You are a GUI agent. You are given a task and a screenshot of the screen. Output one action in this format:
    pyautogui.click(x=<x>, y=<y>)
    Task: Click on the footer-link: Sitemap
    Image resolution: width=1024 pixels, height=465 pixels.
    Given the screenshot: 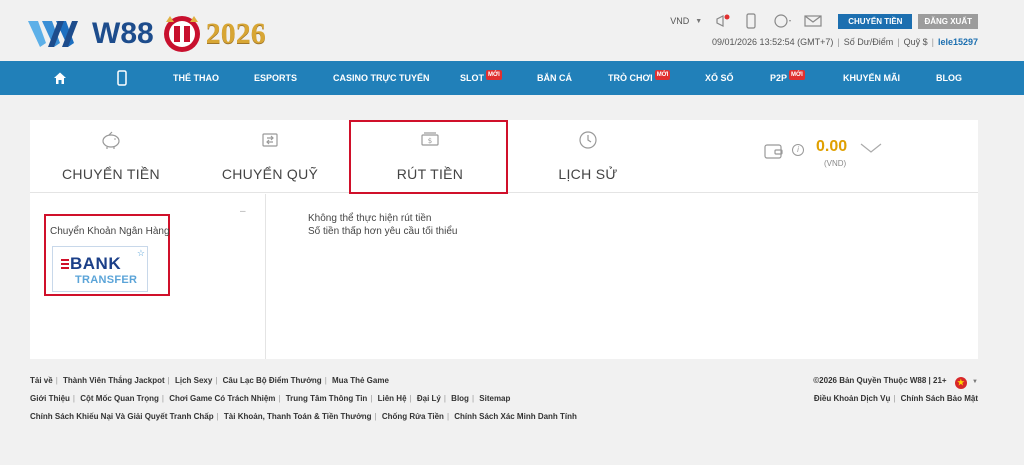 What is the action you would take?
    pyautogui.click(x=494, y=398)
    